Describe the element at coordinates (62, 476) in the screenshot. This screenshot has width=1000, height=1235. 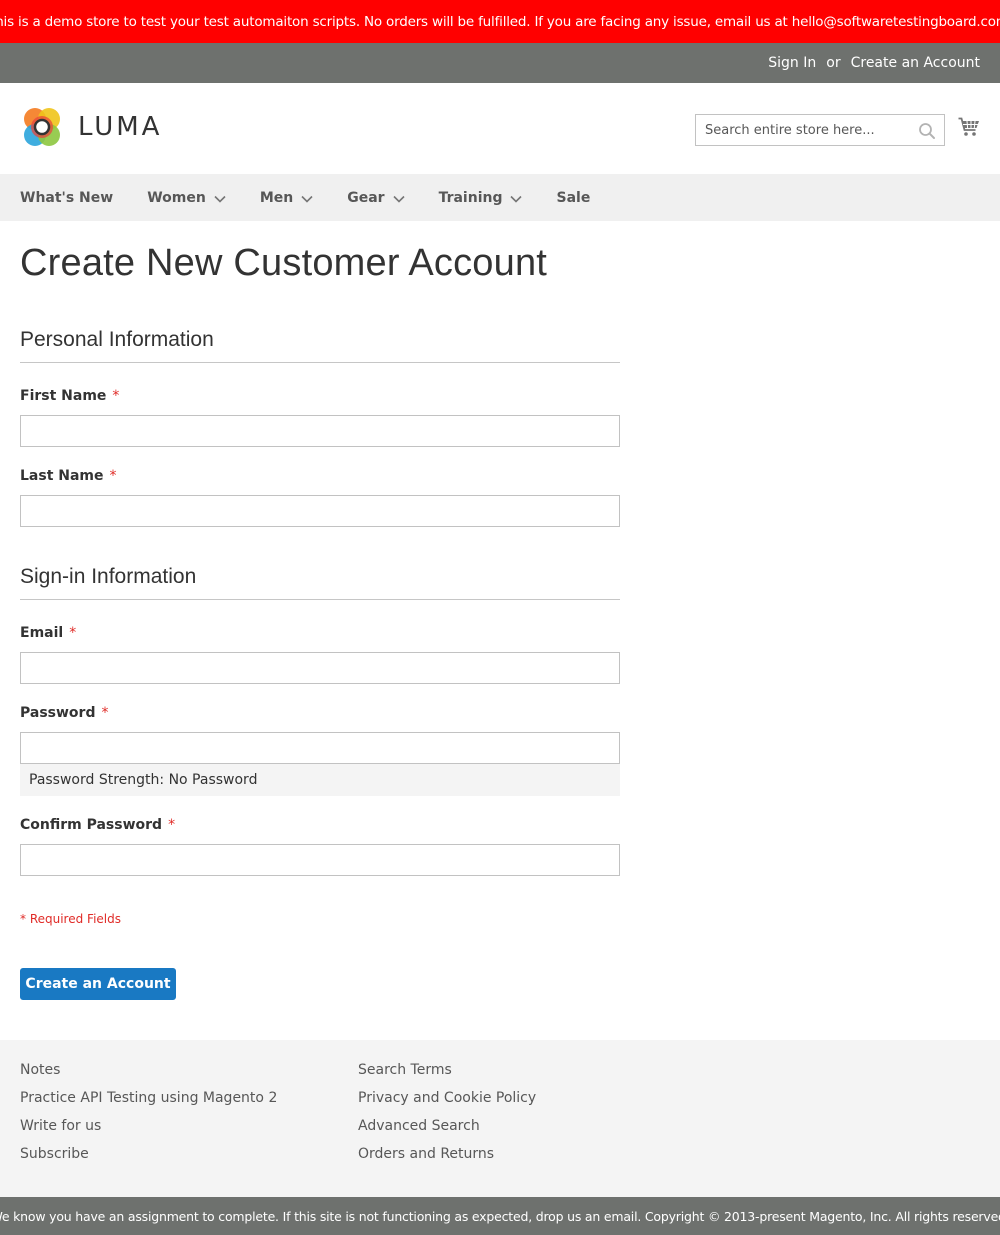
I see `last-name-label-text: Last Name` at that location.